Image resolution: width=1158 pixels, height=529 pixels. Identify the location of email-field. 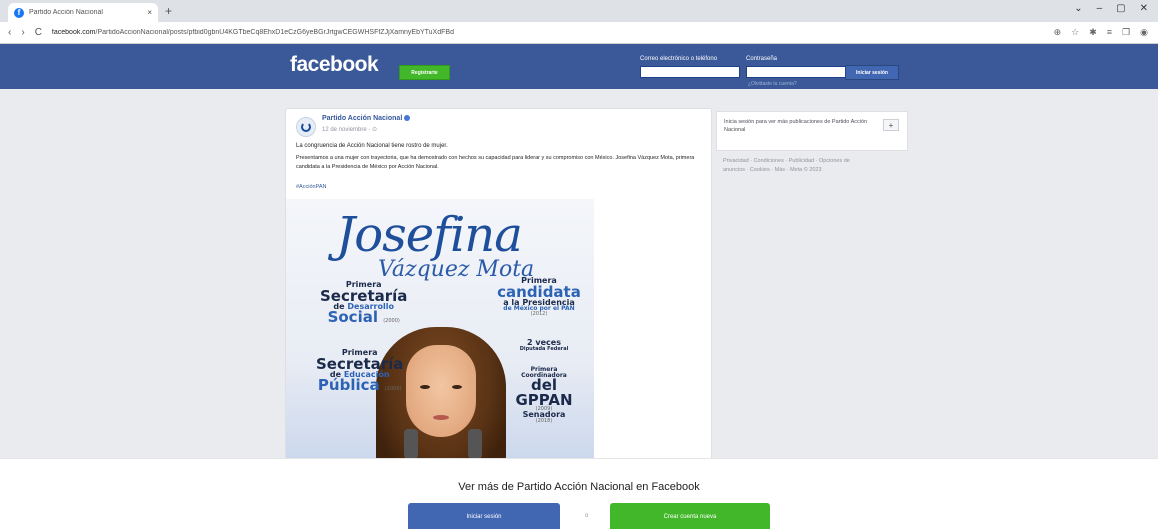
(690, 72).